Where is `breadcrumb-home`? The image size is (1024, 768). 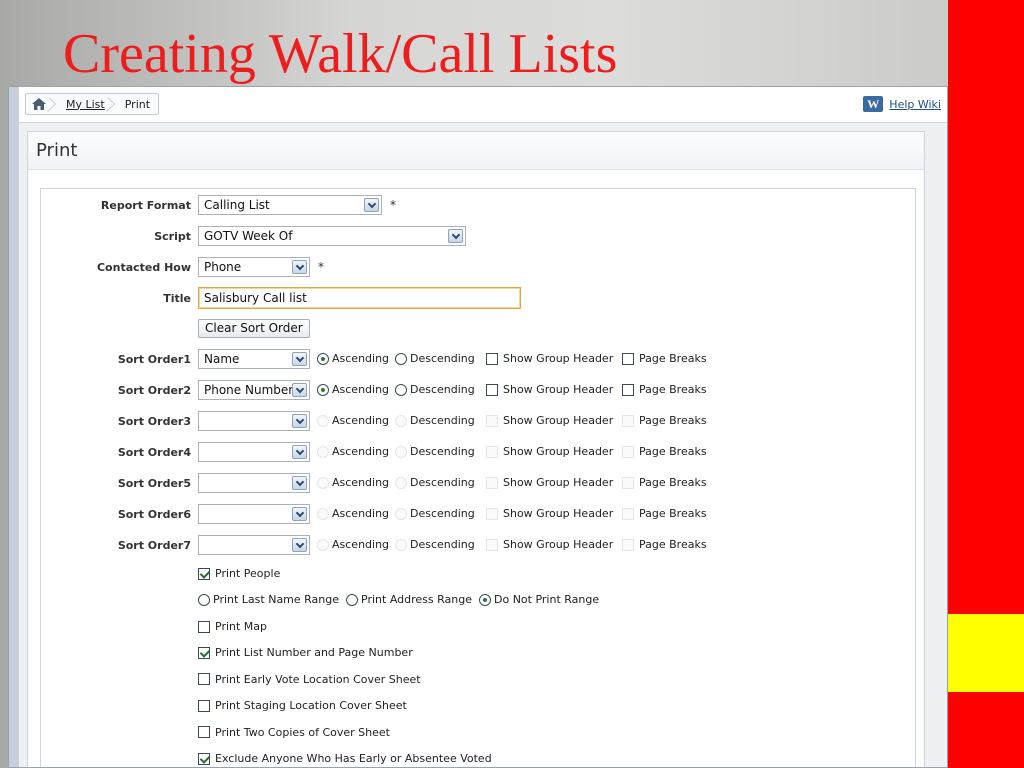 breadcrumb-home is located at coordinates (40, 104).